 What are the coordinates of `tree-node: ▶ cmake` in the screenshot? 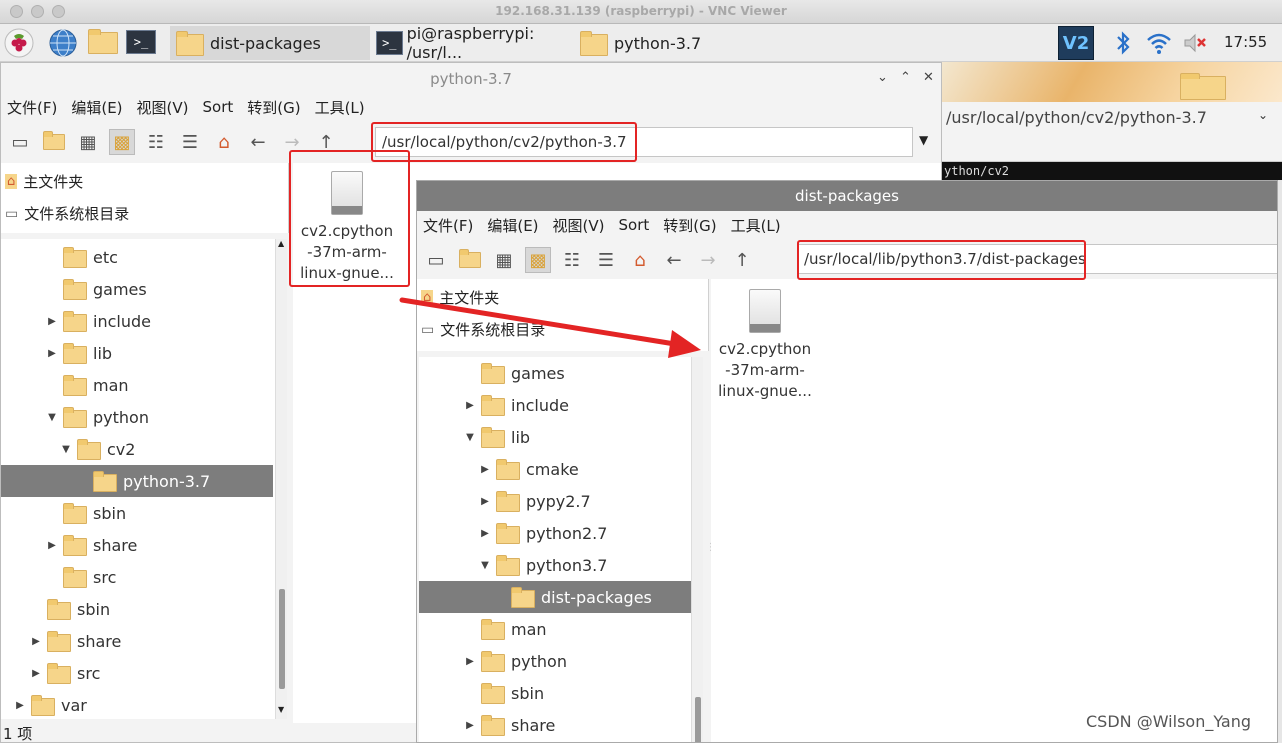 It's located at (528, 469).